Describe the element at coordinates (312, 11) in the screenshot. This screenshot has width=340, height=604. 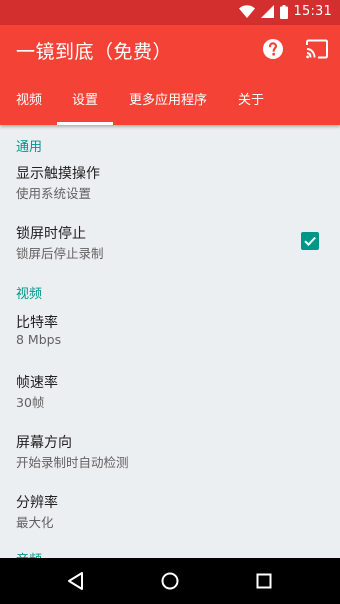
I see `status-time: 15:31` at that location.